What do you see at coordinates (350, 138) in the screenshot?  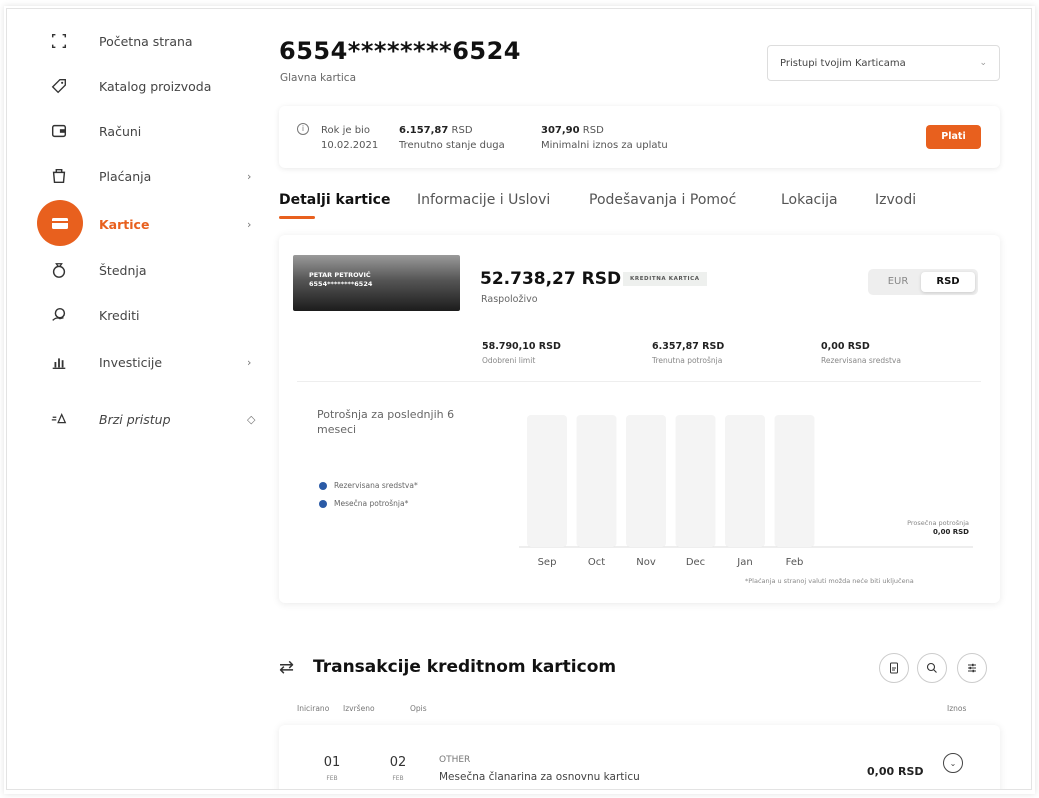 I see `due-deadline: Rok je bio 10.02.2021` at bounding box center [350, 138].